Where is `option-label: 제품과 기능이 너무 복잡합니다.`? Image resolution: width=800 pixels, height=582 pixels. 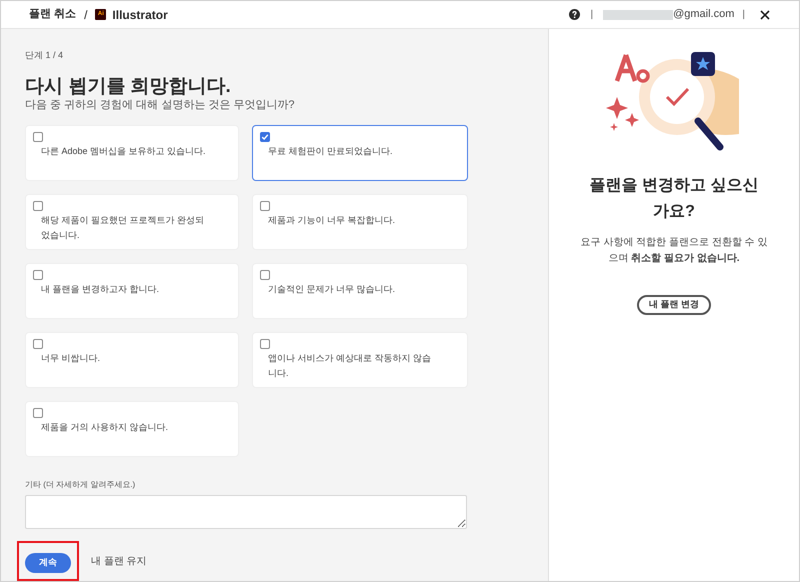
option-label: 제품과 기능이 너무 복잡합니다. is located at coordinates (332, 220).